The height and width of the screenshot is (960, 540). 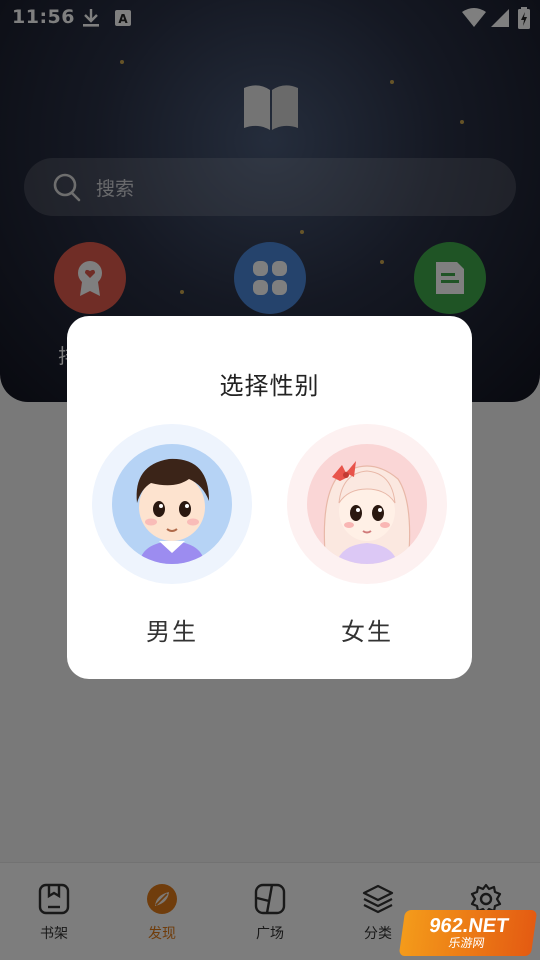 I want to click on dialog-title: 选择性别, so click(x=269, y=386).